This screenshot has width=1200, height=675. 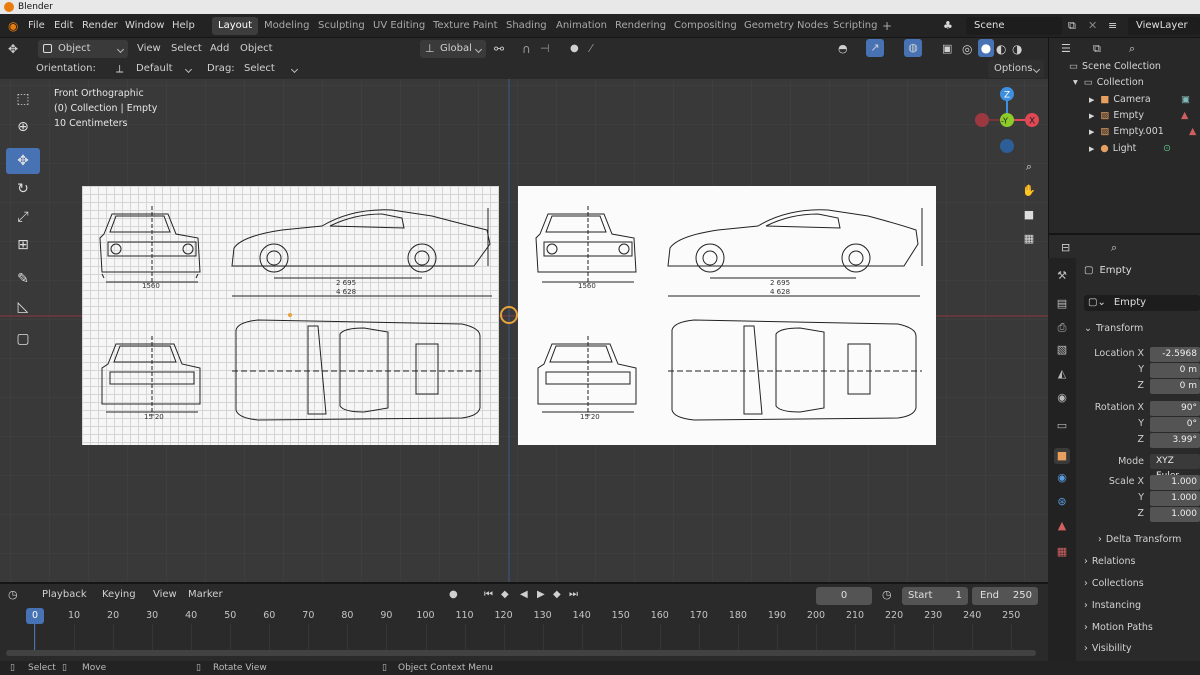 What do you see at coordinates (63, 26) in the screenshot?
I see `menu-edit: Edit` at bounding box center [63, 26].